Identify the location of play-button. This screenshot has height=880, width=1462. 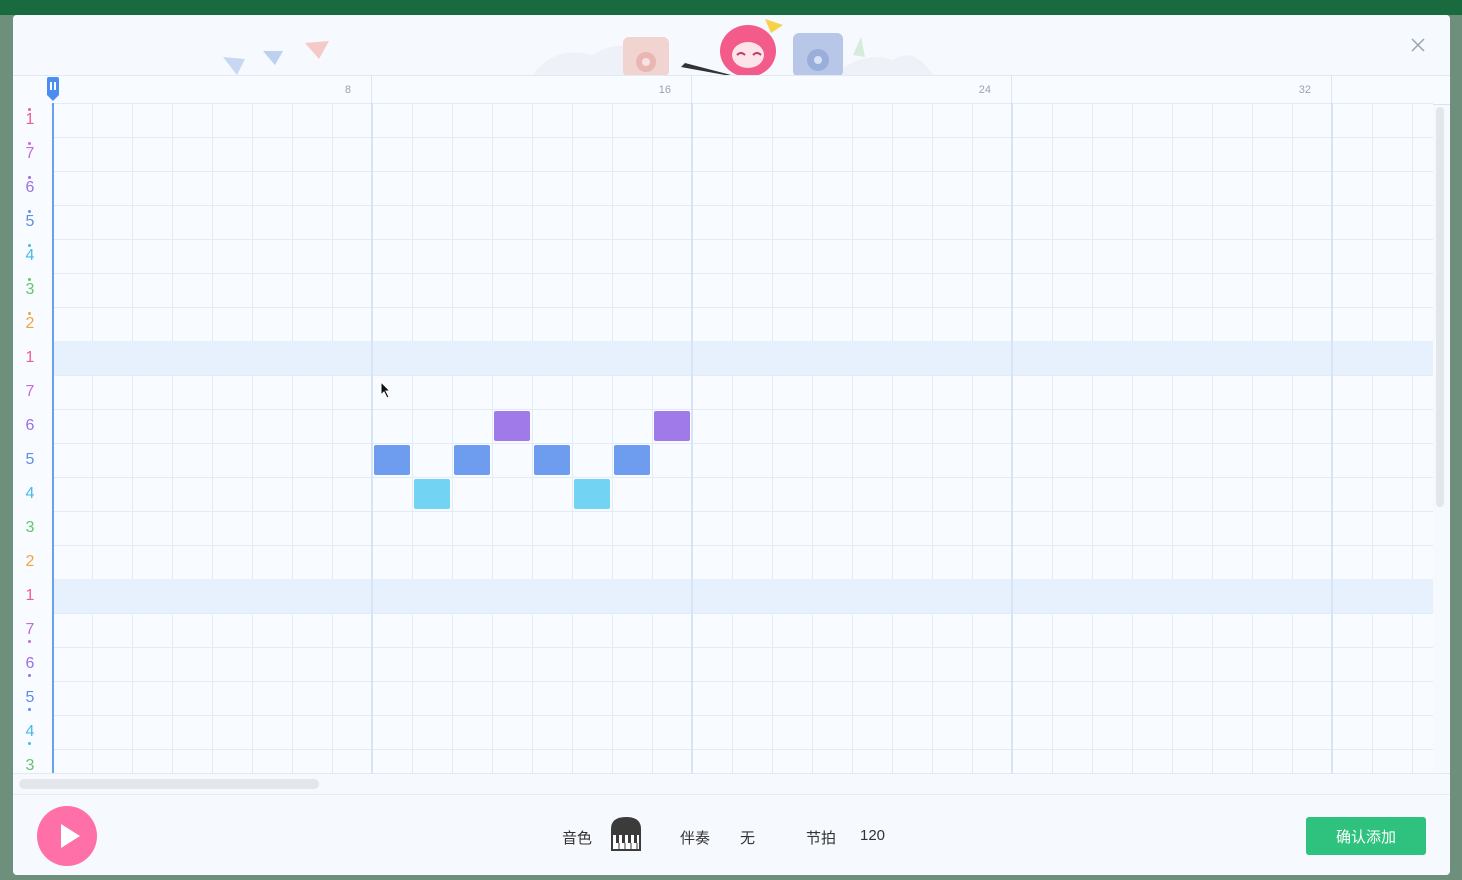
(67, 836).